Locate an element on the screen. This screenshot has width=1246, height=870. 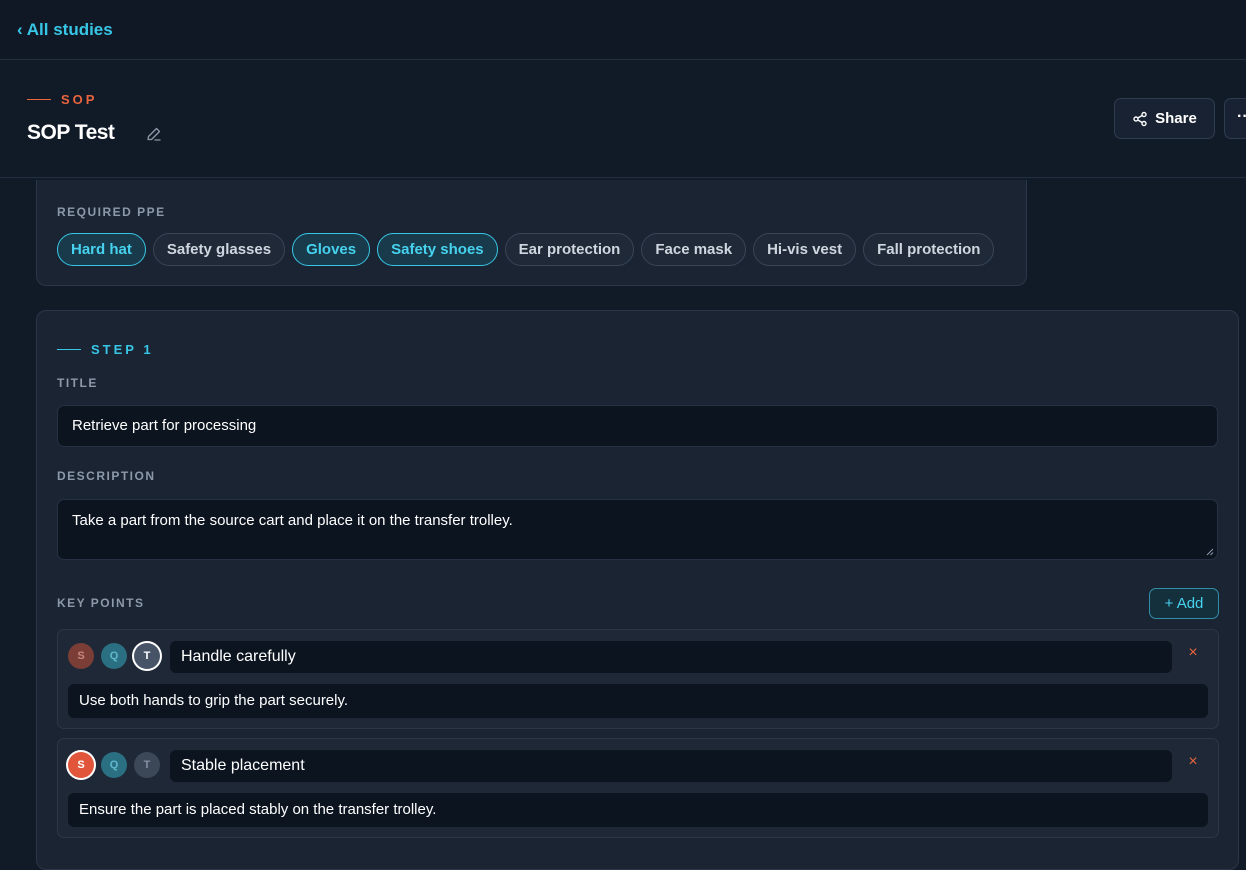
ppe-chip-hard-hat: Hard hat is located at coordinates (101, 249).